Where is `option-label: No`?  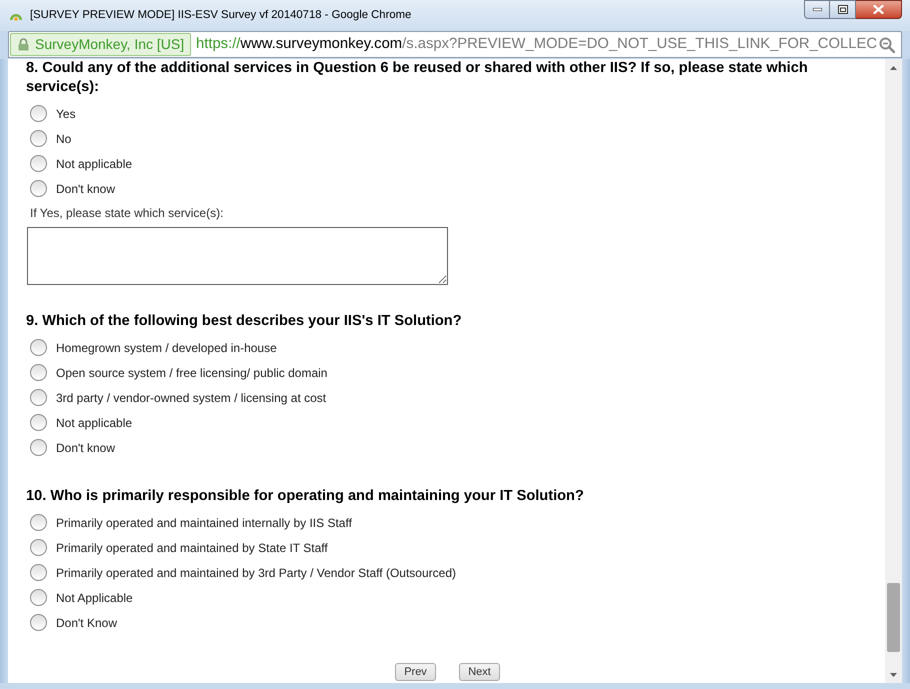 option-label: No is located at coordinates (64, 139).